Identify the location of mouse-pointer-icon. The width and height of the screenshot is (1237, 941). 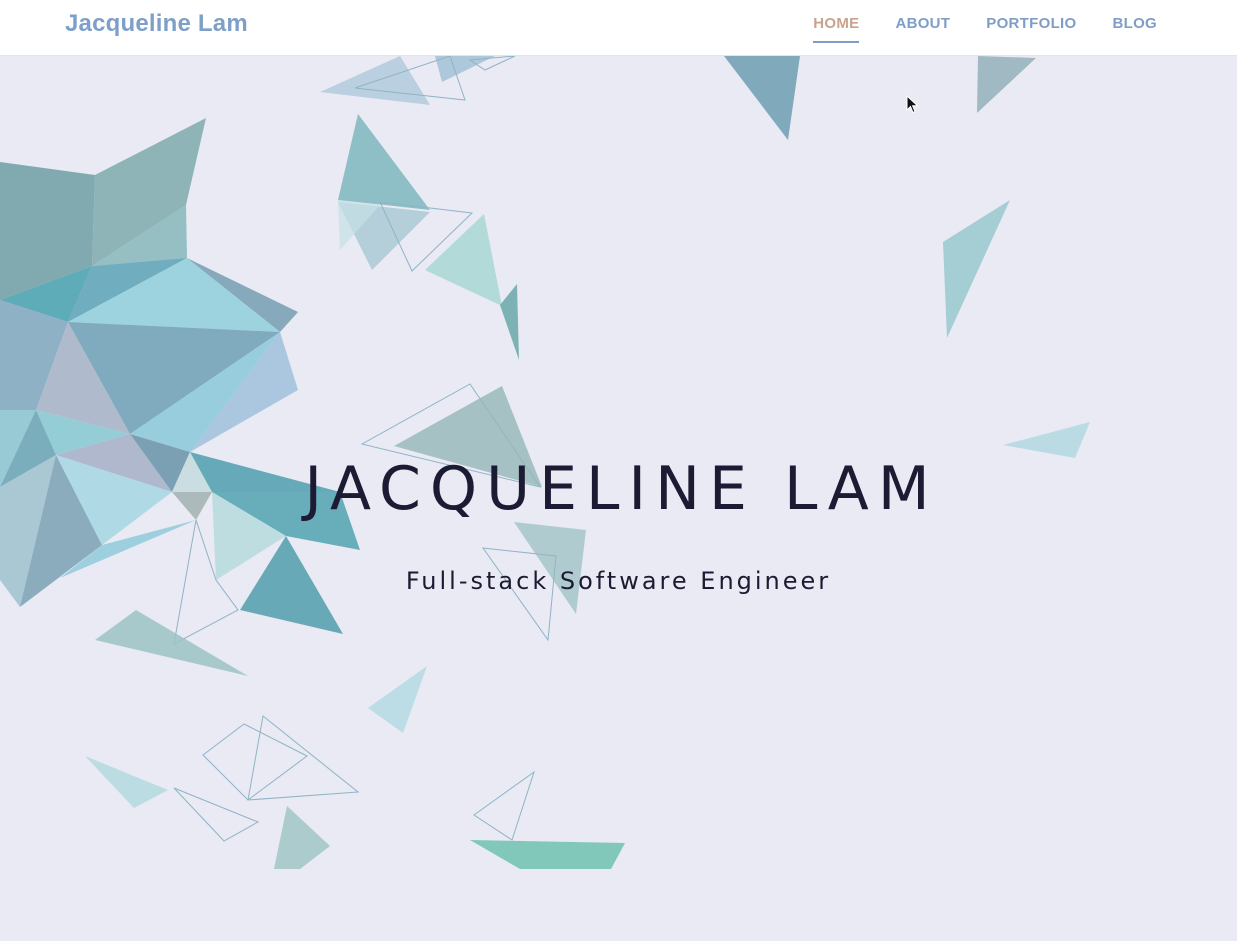
(912, 104).